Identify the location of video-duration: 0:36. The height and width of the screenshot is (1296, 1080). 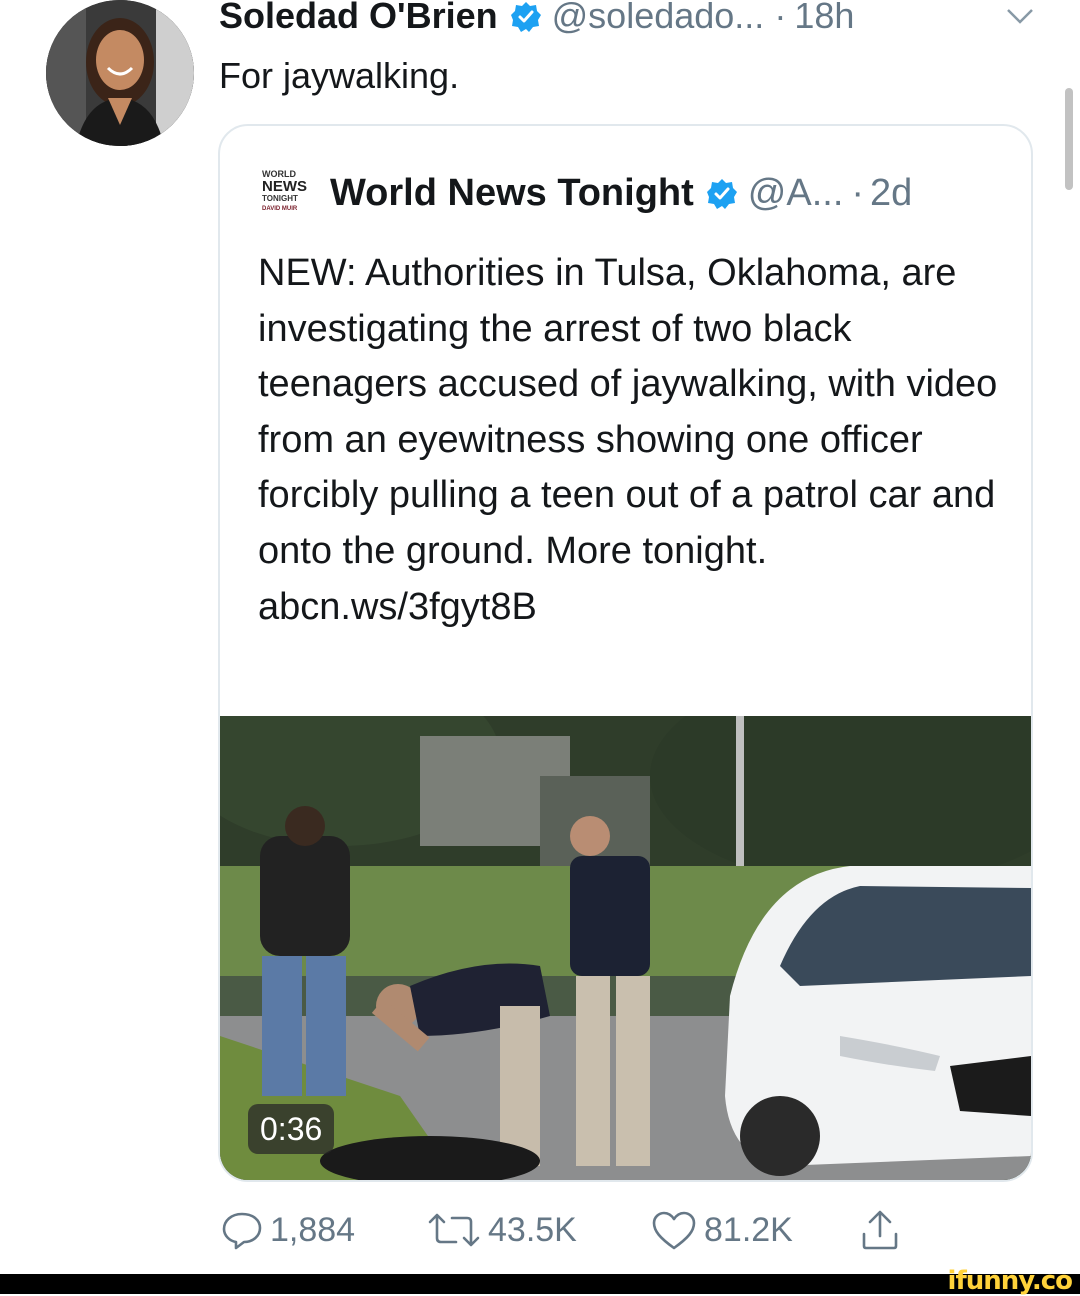
(291, 1129).